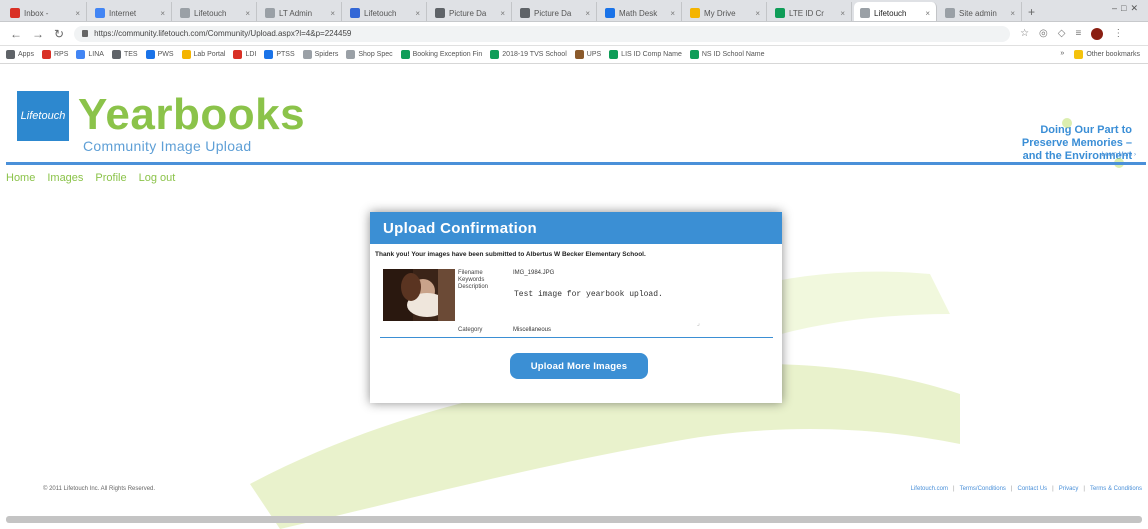 Image resolution: width=1148 pixels, height=529 pixels. Describe the element at coordinates (1116, 489) in the screenshot. I see `footer-link: Terms & Conditions` at that location.